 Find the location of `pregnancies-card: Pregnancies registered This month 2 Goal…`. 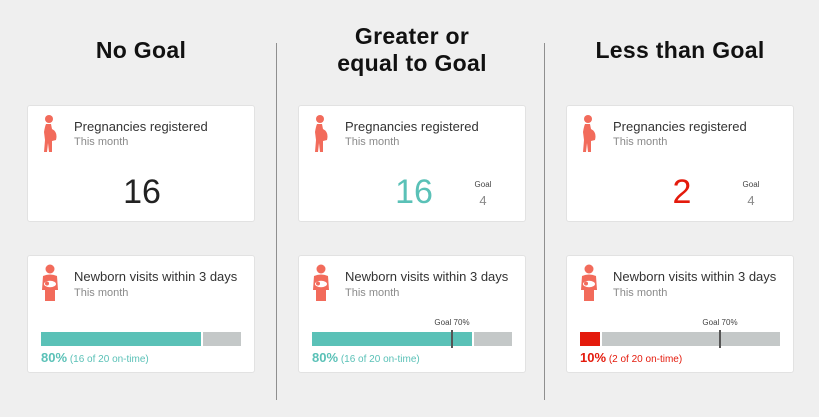

pregnancies-card: Pregnancies registered This month 2 Goal… is located at coordinates (680, 163).